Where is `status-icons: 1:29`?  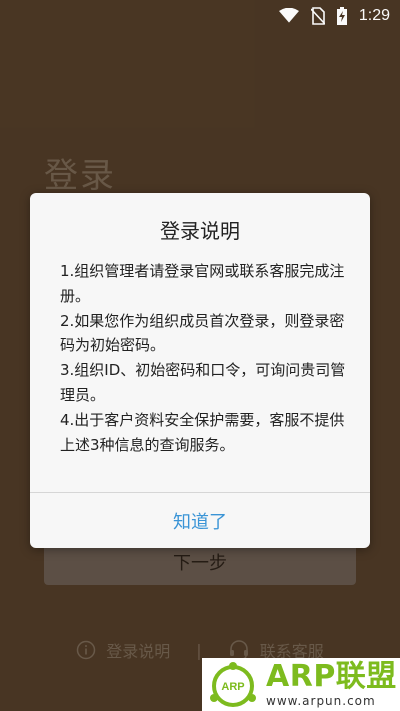
status-icons: 1:29 is located at coordinates (334, 16).